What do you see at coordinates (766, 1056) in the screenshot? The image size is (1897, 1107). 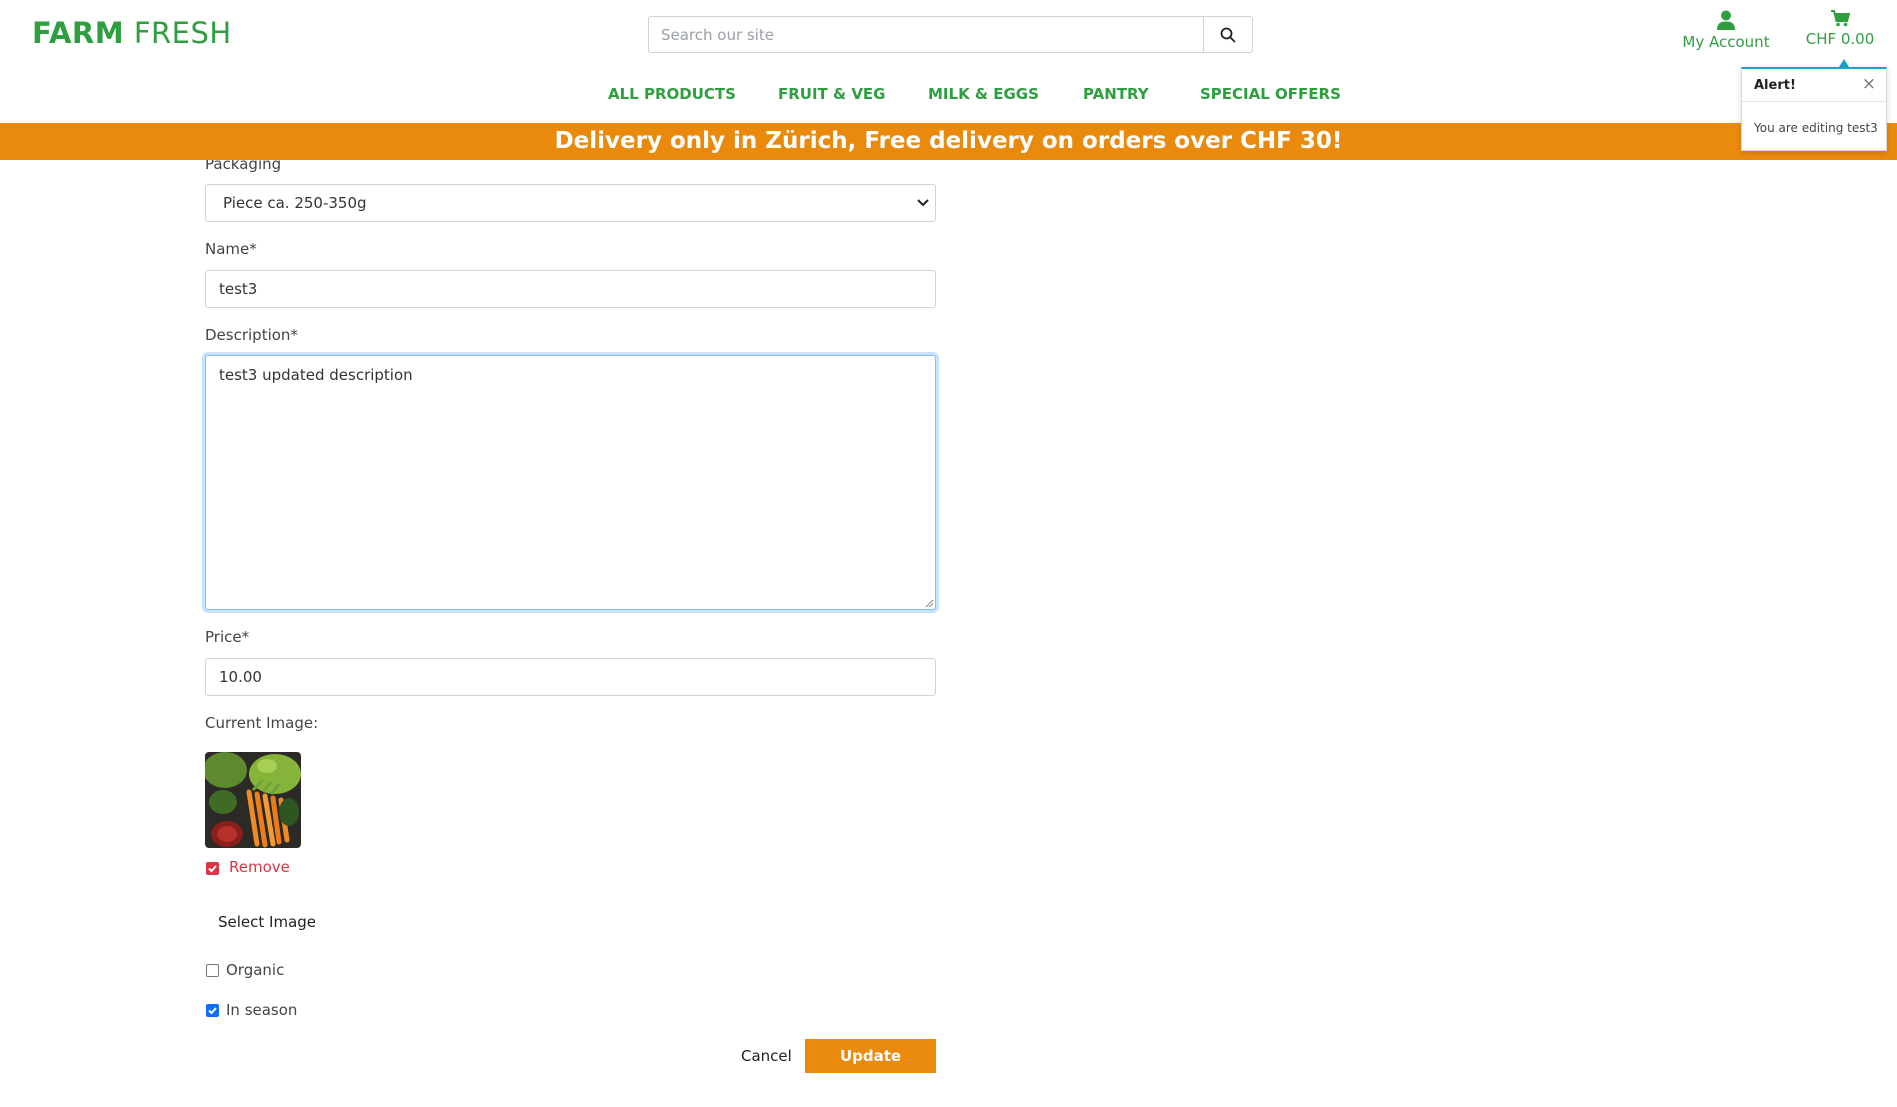 I see `cancel-button: Cancel` at bounding box center [766, 1056].